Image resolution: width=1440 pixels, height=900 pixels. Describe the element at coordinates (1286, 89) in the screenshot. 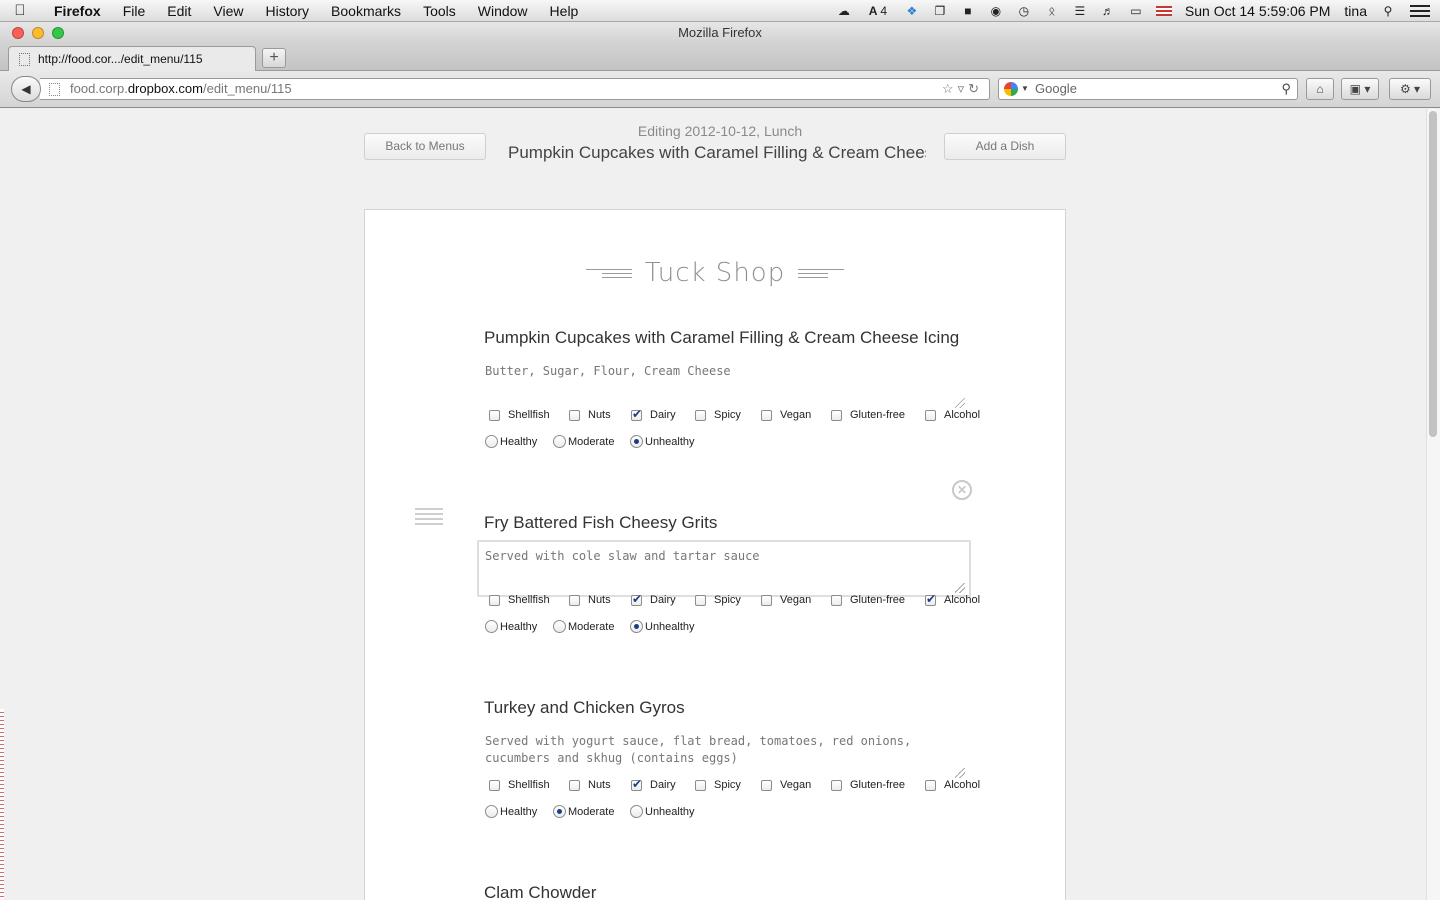

I see `search-icon: ⚲` at that location.